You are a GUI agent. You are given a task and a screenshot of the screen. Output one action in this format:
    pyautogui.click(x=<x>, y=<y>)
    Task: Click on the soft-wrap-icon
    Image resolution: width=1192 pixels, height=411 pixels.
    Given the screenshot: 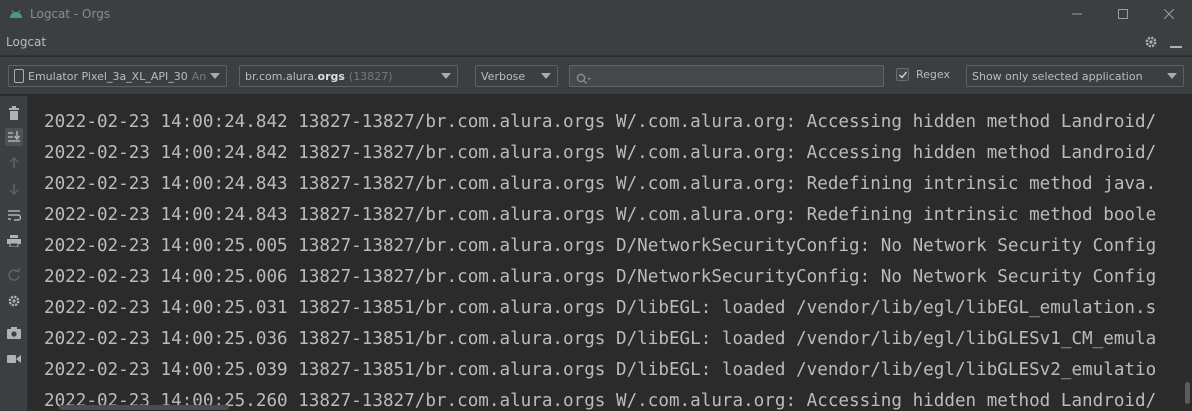 What is the action you would take?
    pyautogui.click(x=14, y=215)
    